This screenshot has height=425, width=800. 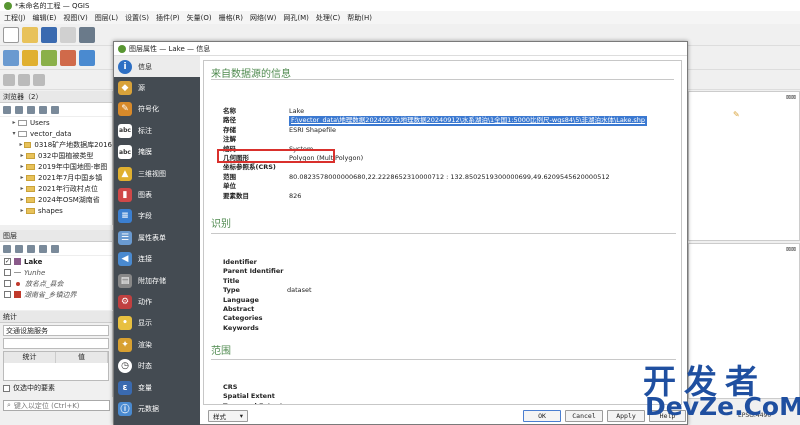 I want to click on browser-item: ▸ Users, so click(x=56, y=122).